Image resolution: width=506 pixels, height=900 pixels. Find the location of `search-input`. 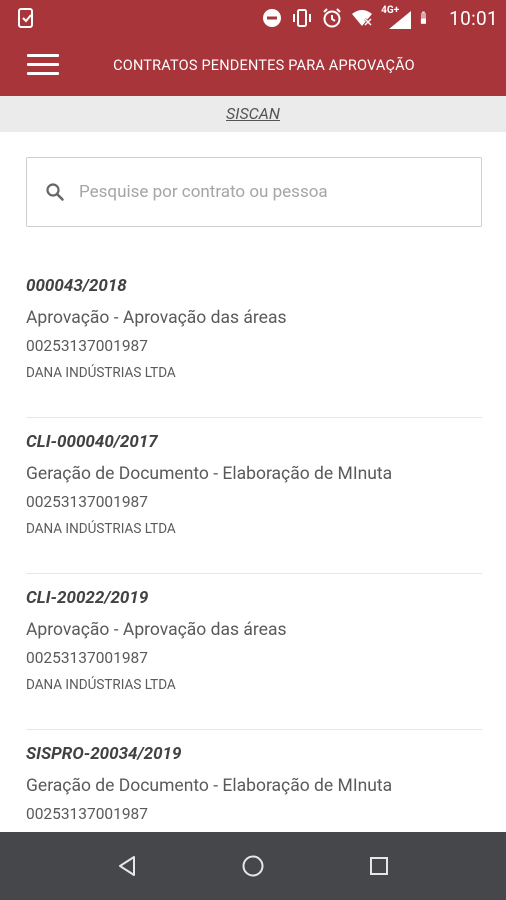

search-input is located at coordinates (259, 192).